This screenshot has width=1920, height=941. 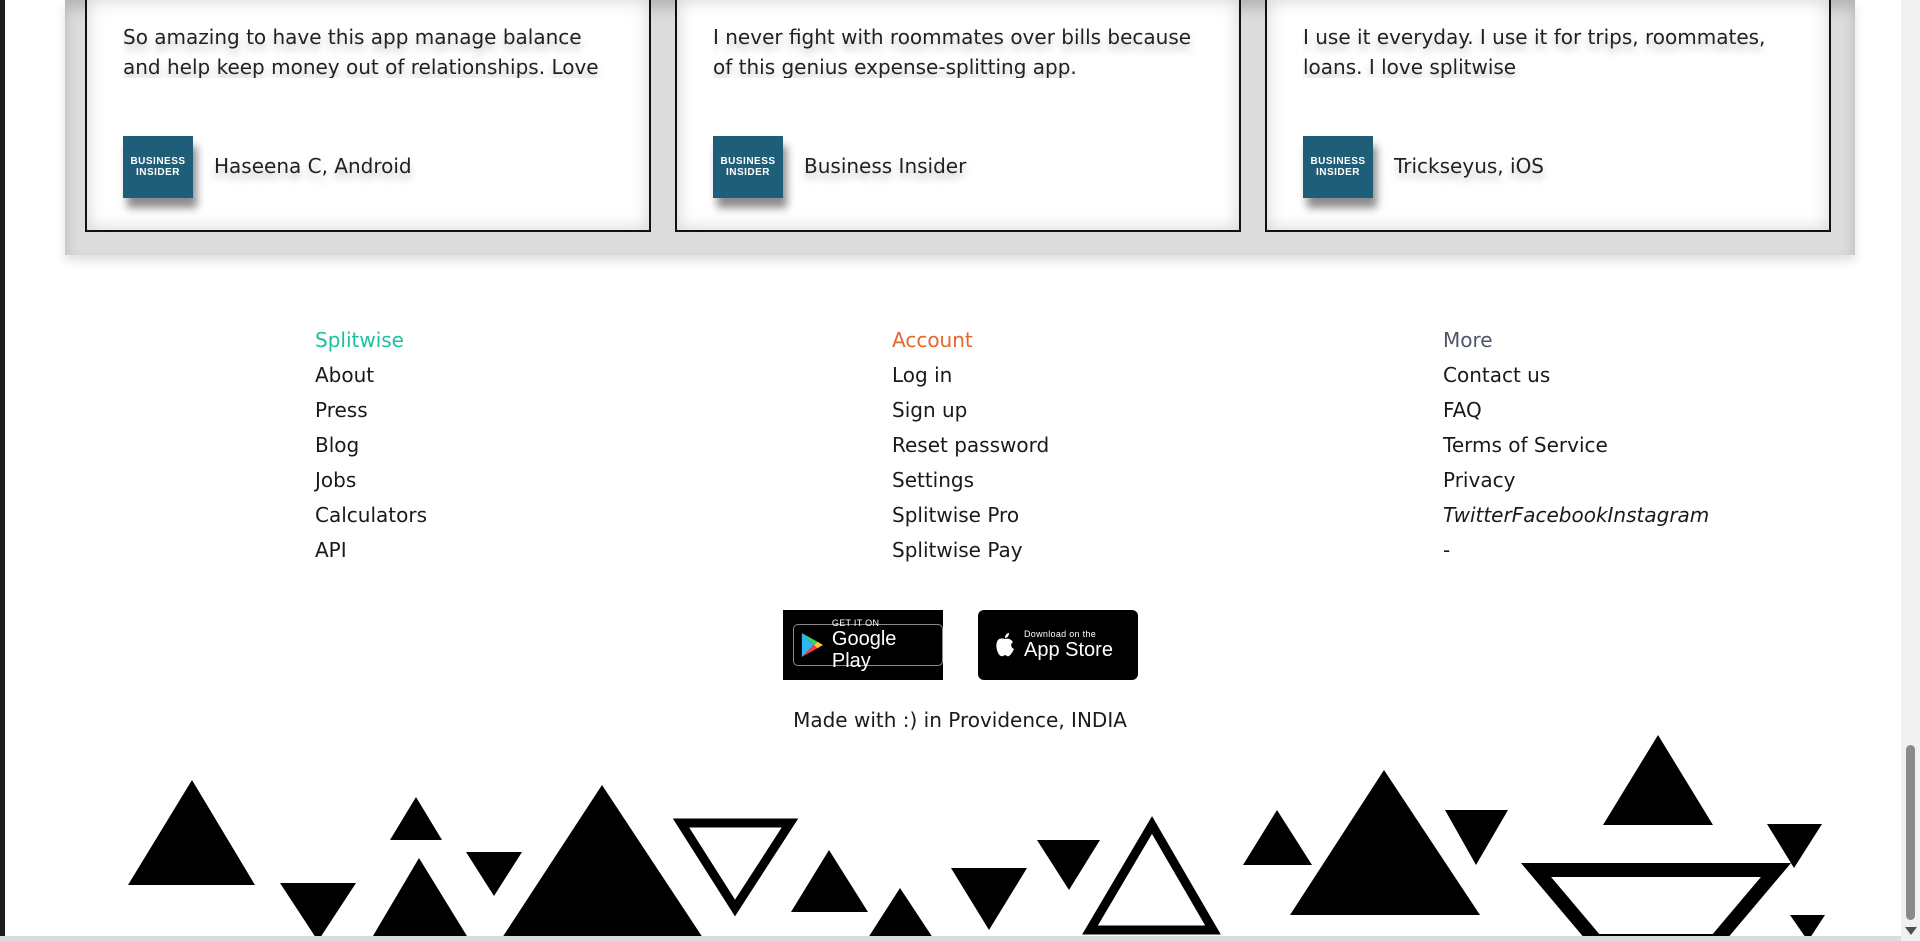 I want to click on footer-link-log-in: Log in, so click(x=970, y=378).